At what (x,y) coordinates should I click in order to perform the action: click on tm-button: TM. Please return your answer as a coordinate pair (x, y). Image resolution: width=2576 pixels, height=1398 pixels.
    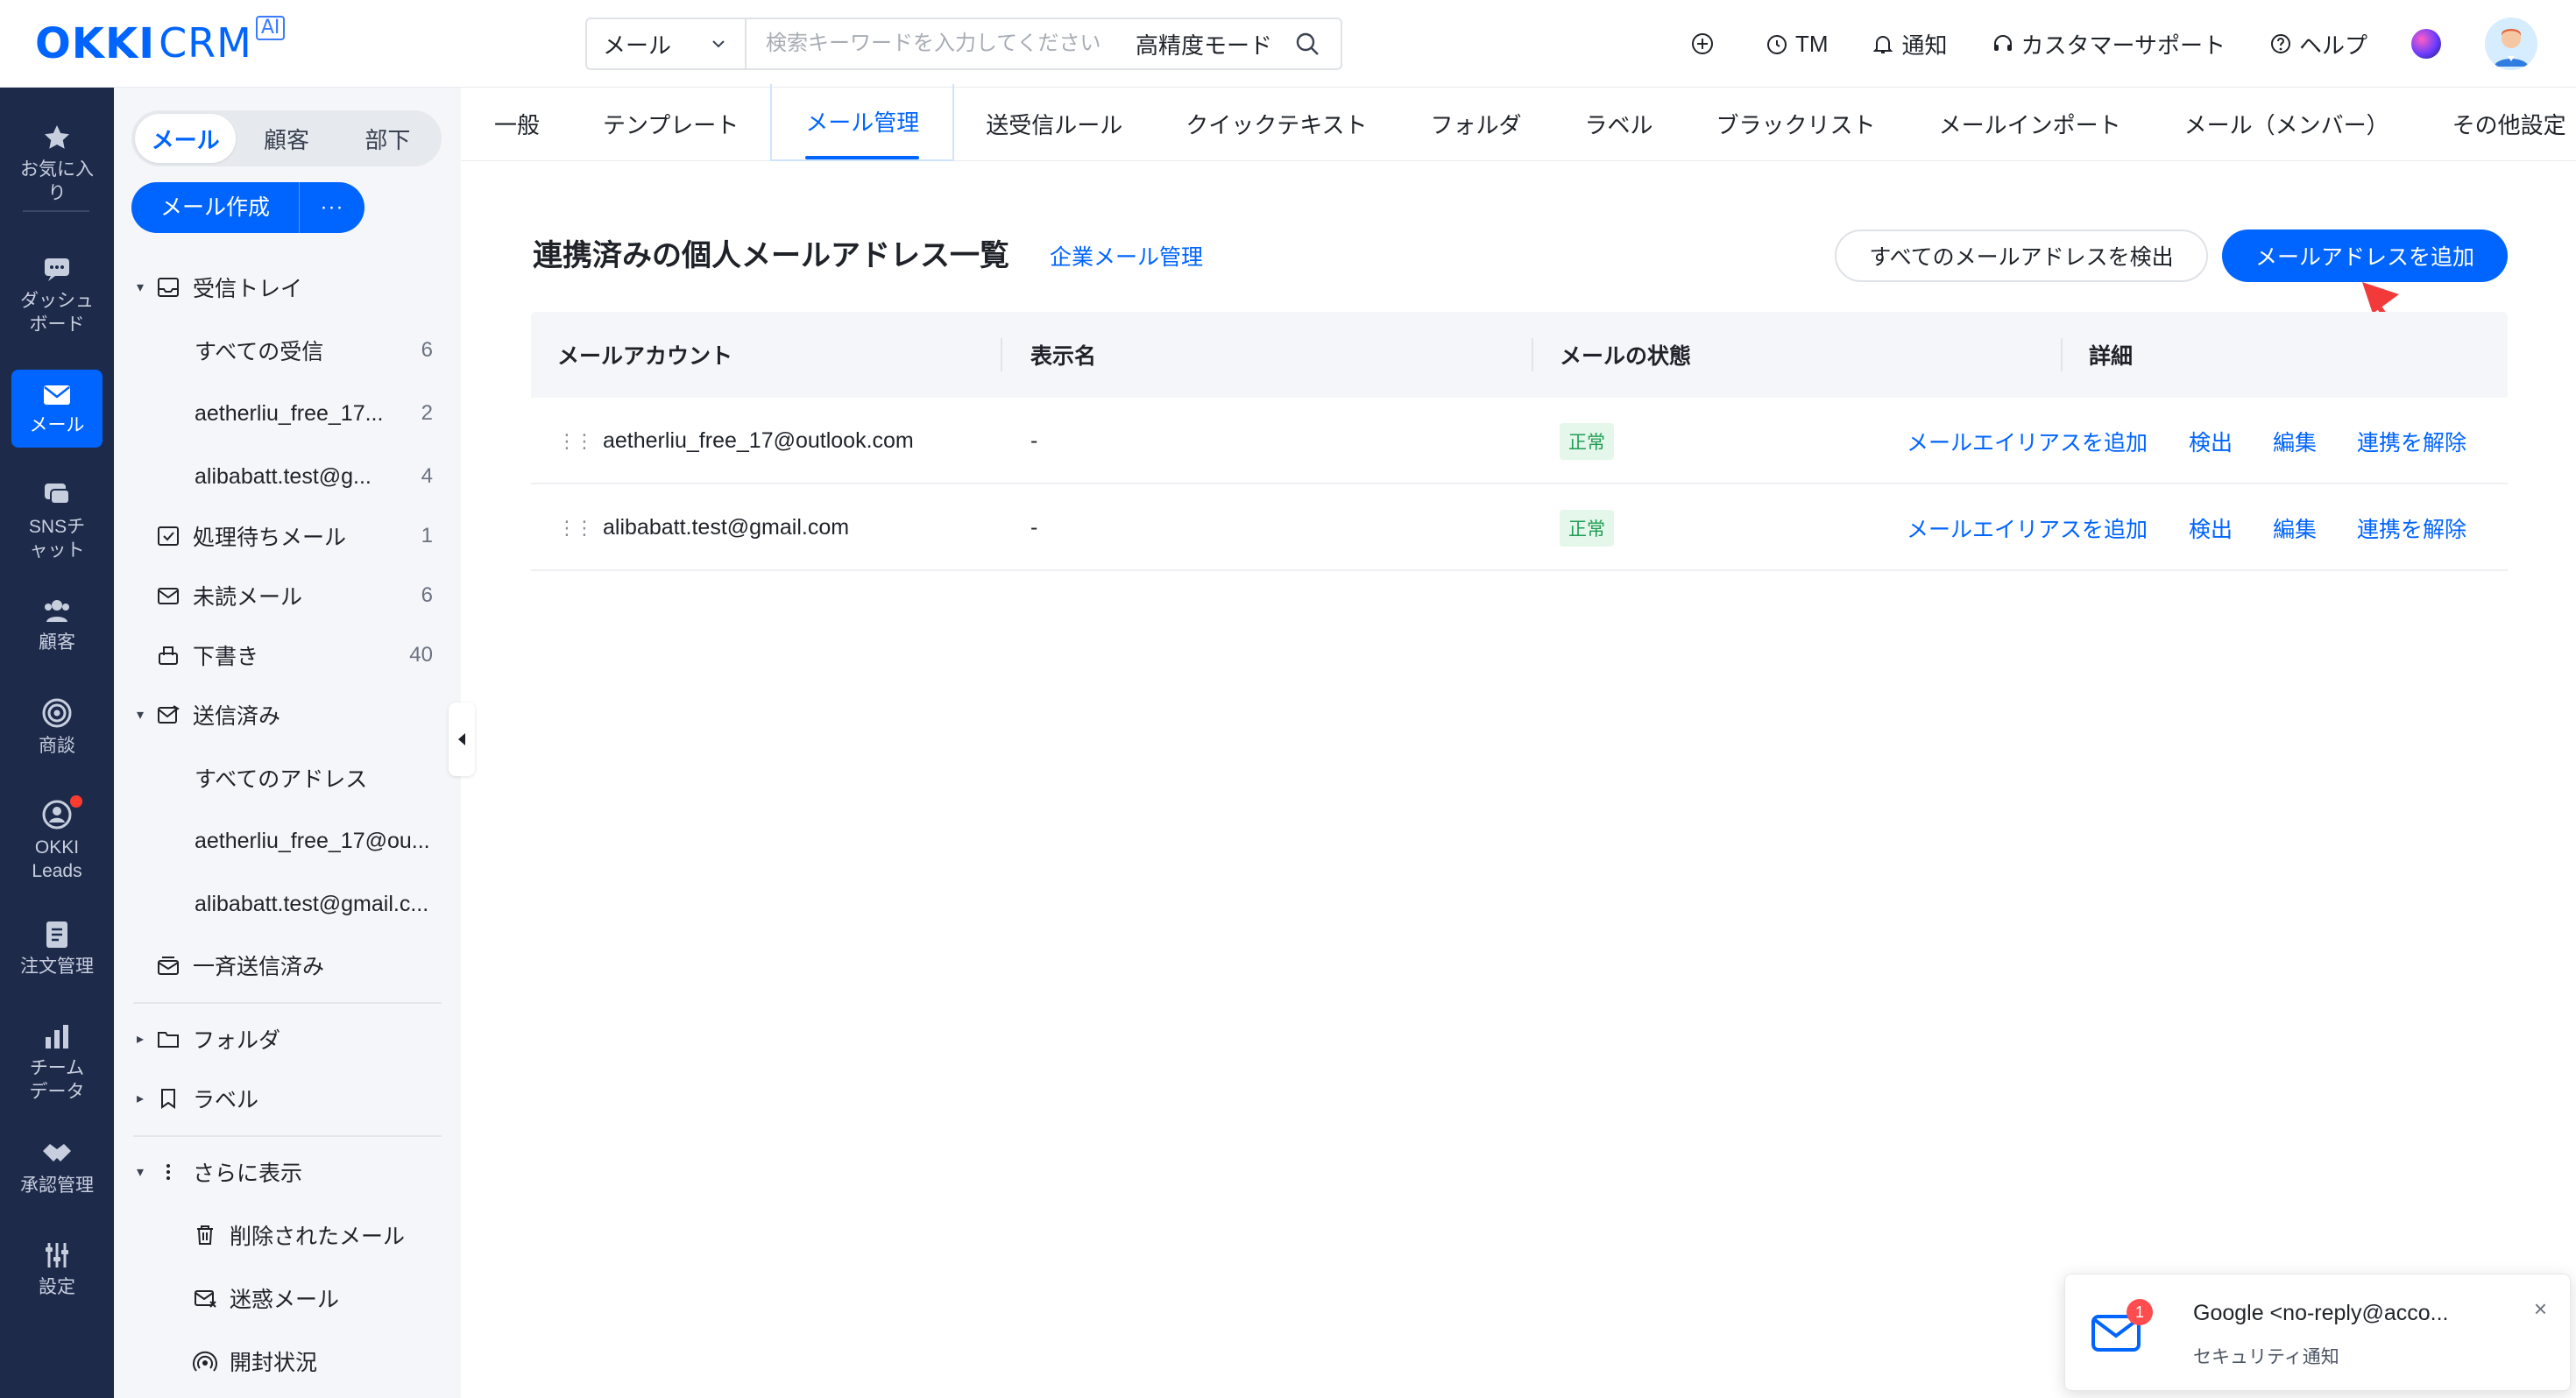
    Looking at the image, I should click on (1797, 44).